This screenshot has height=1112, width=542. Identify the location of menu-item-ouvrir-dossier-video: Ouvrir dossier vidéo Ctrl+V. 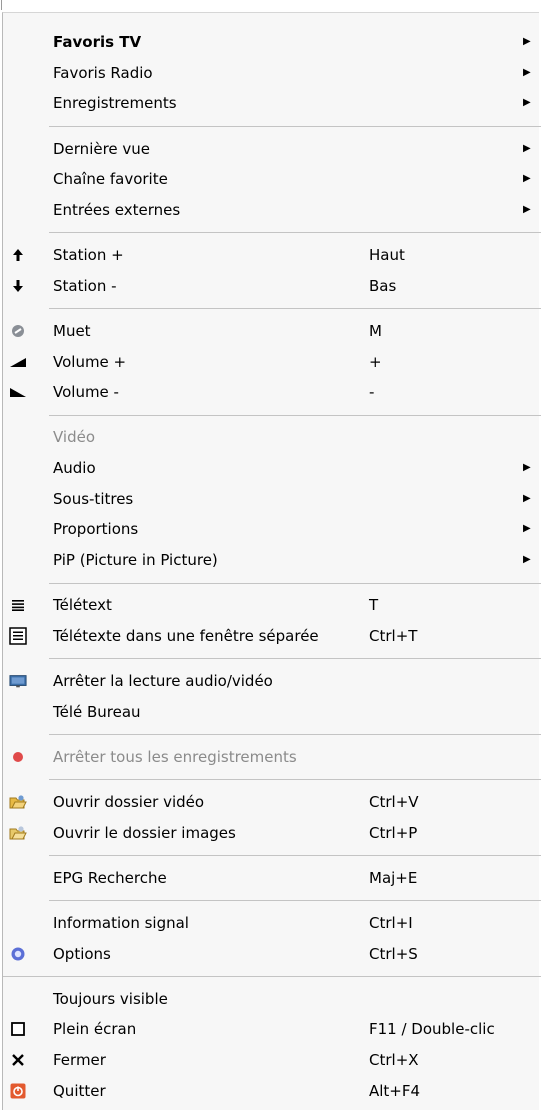
(271, 802).